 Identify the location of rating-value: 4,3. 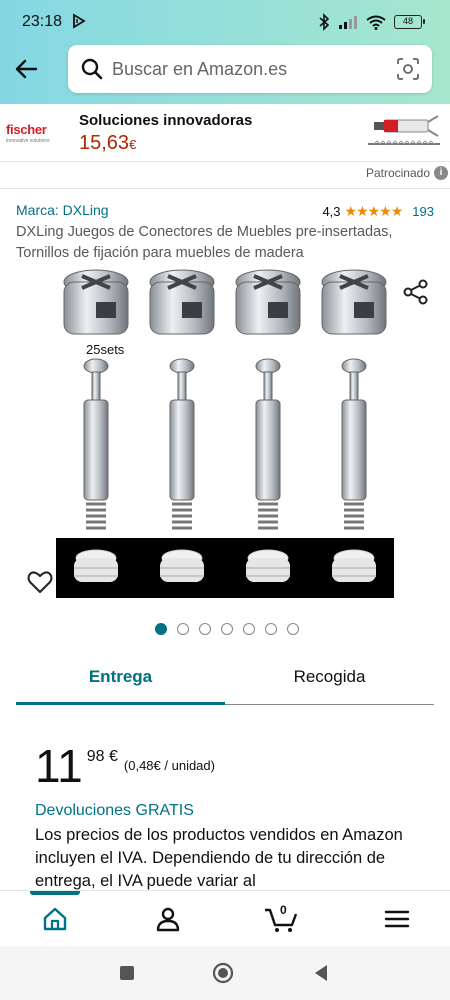
(331, 211).